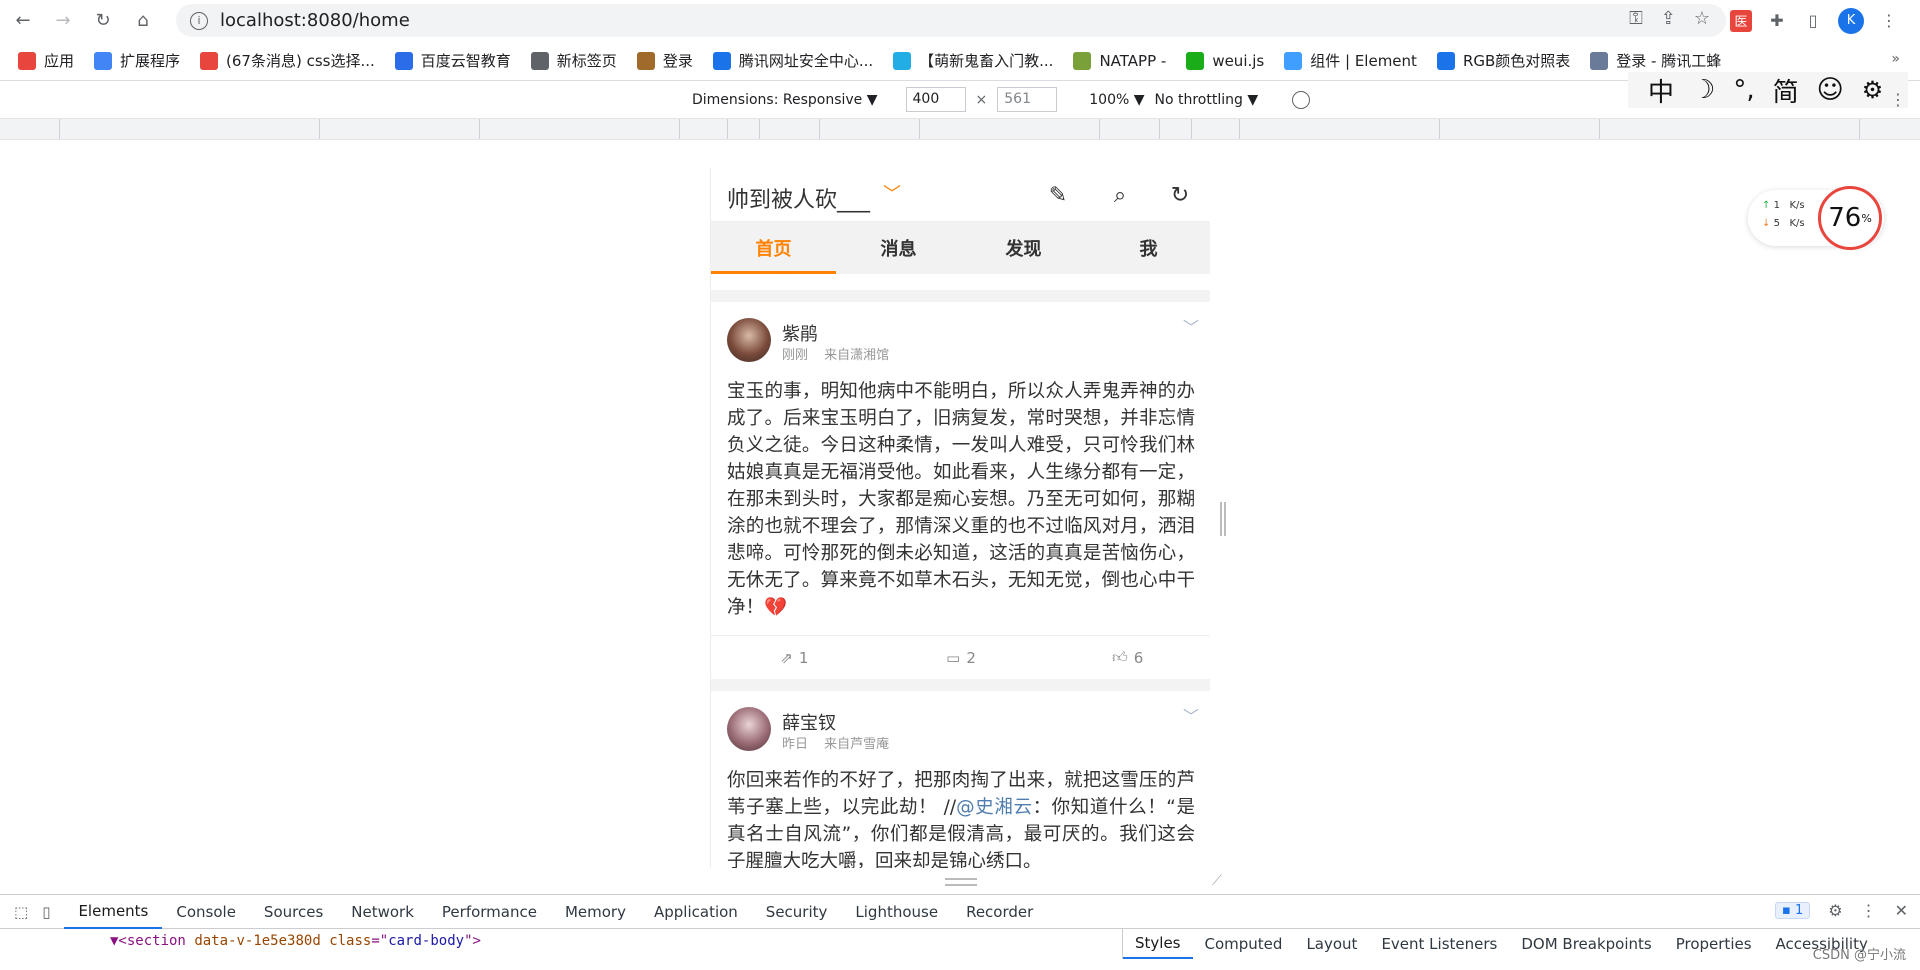  I want to click on post-author: 薛宝钗, so click(809, 722).